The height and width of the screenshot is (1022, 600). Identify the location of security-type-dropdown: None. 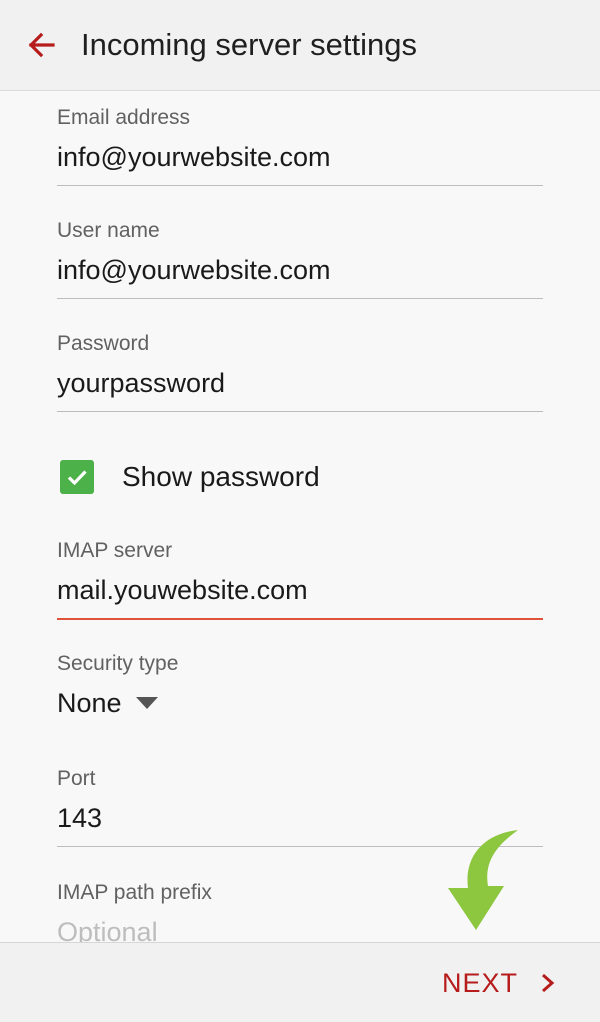
(300, 703).